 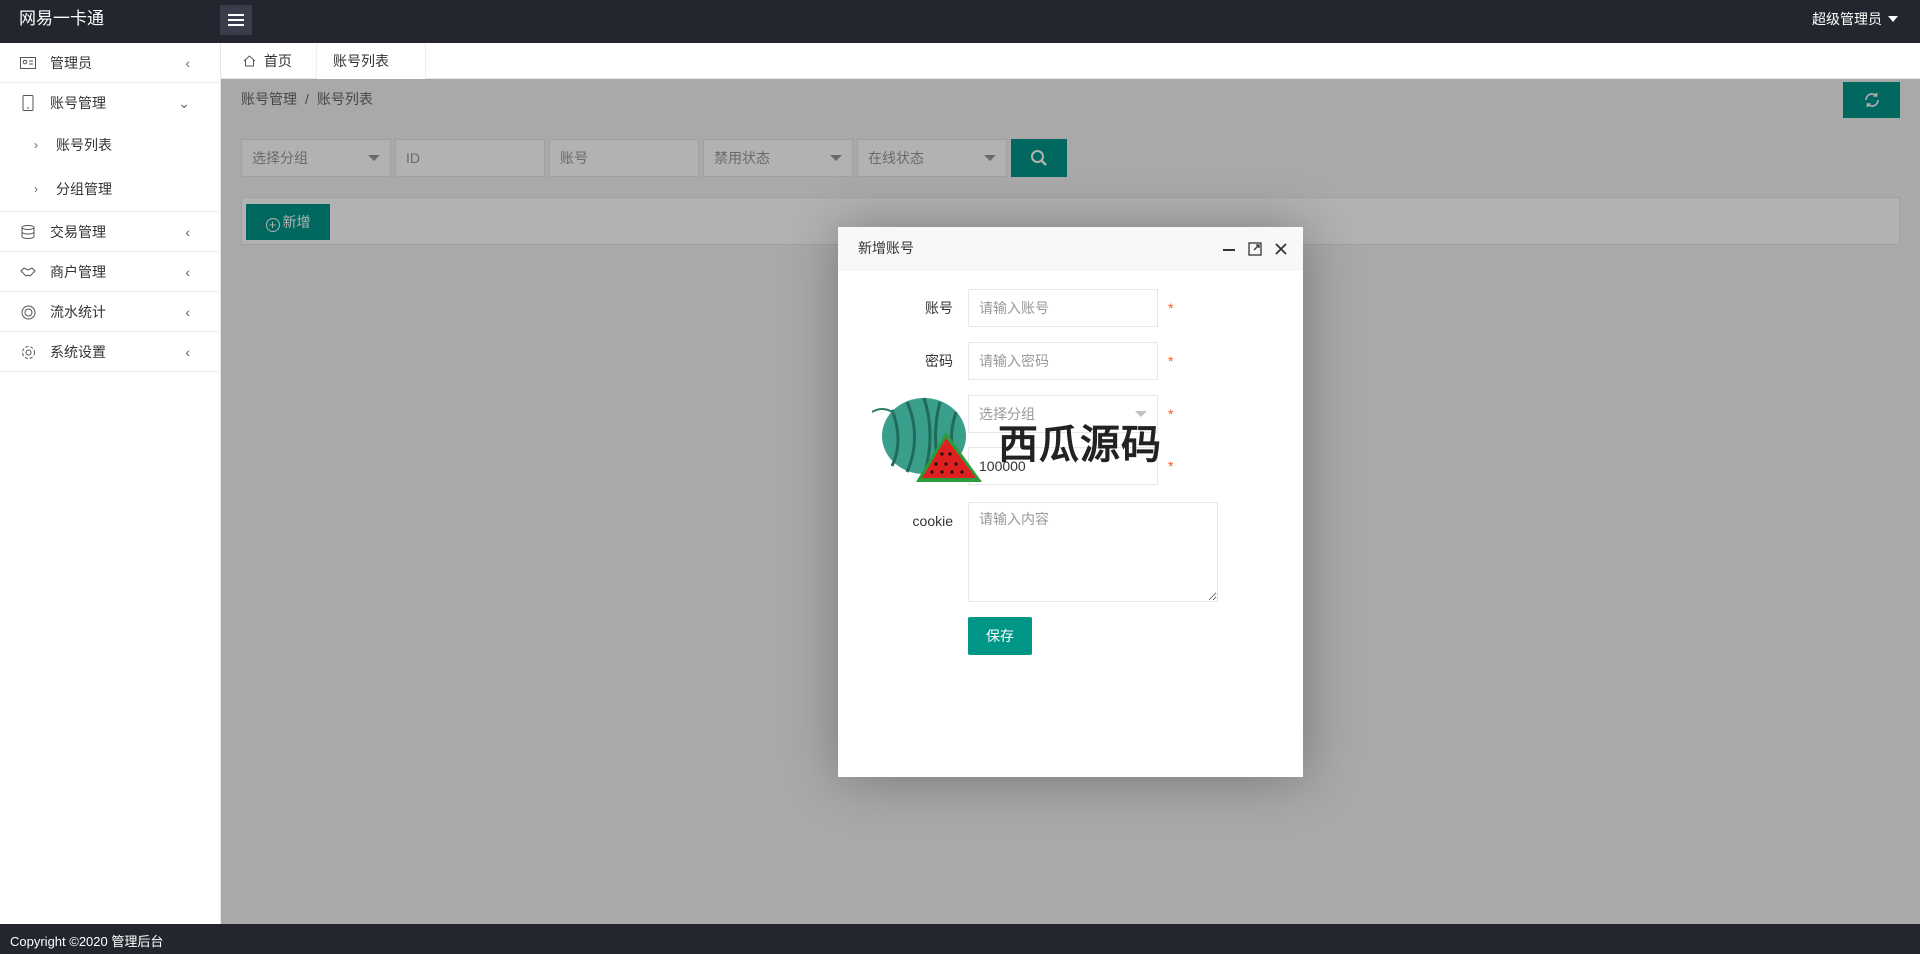 I want to click on top-header: 网易一卡通 超级管理员, so click(x=960, y=21).